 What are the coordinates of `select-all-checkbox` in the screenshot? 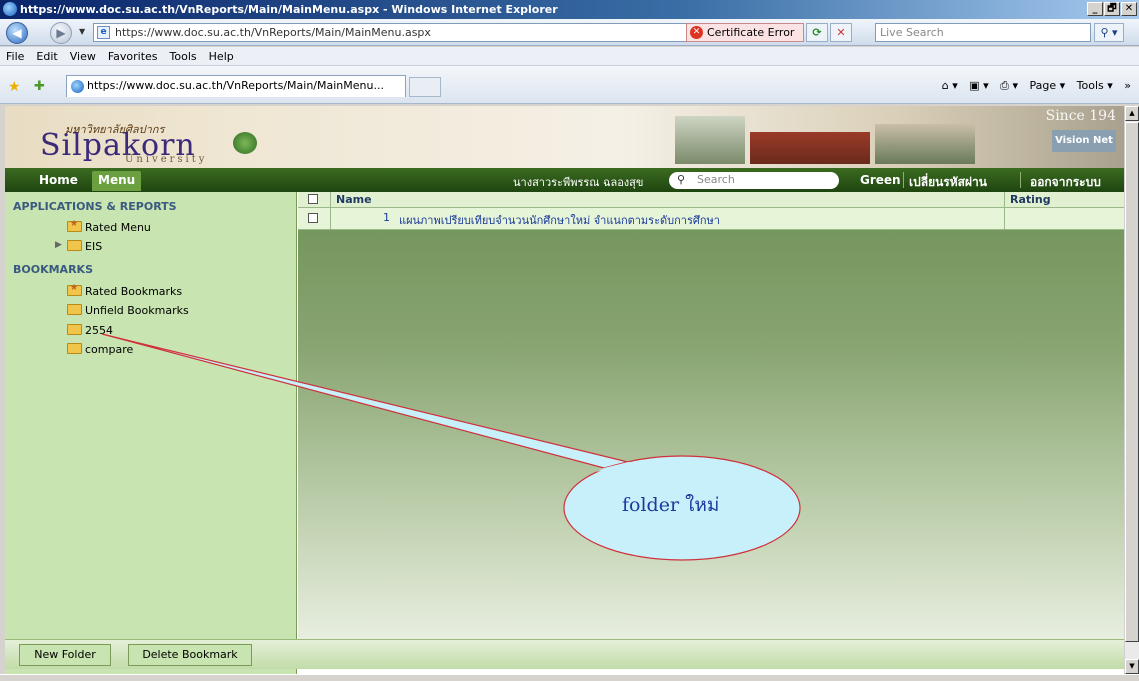 It's located at (313, 199).